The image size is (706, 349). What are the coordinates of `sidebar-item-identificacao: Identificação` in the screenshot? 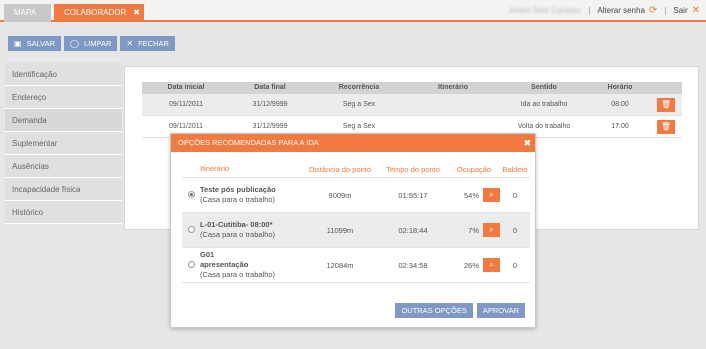 It's located at (63, 74).